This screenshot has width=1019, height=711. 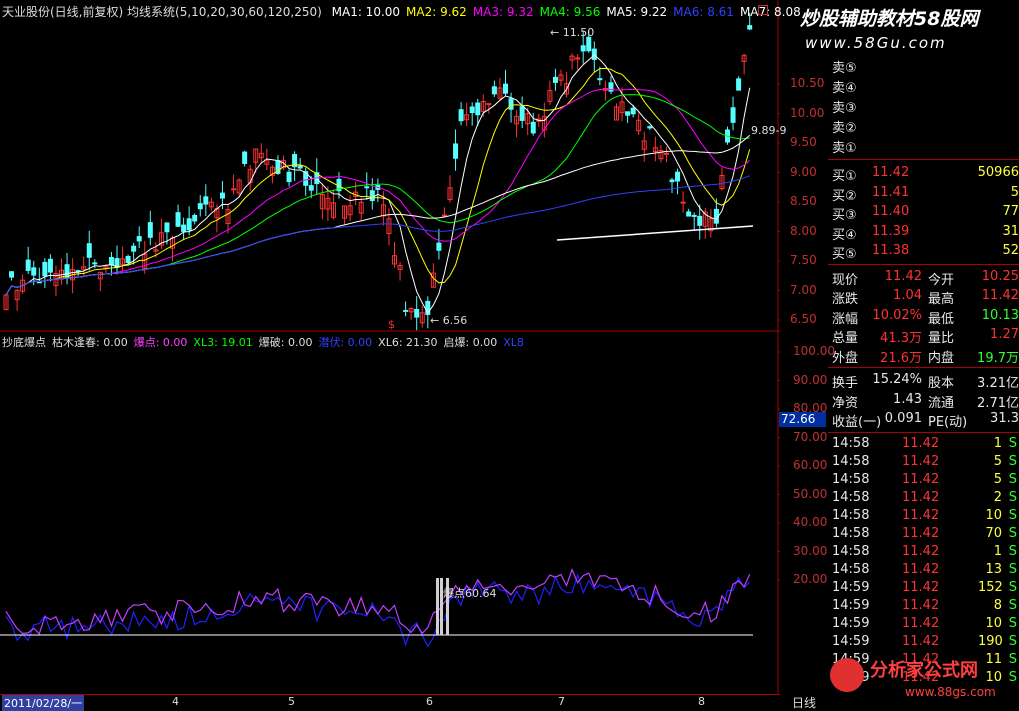 I want to click on quote-value: 1.04, so click(x=907, y=295).